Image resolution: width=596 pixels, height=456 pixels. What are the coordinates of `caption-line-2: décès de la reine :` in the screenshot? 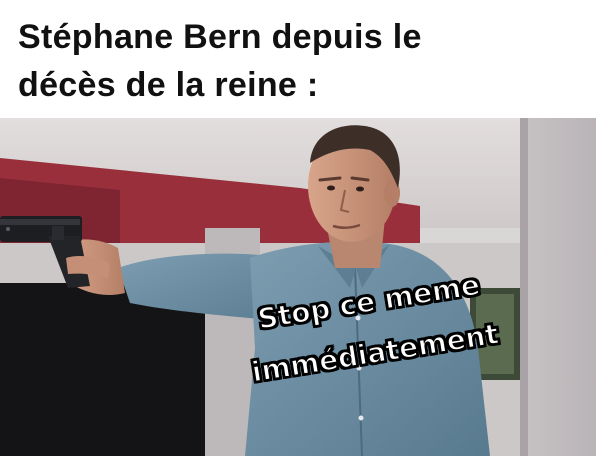 It's located at (168, 85).